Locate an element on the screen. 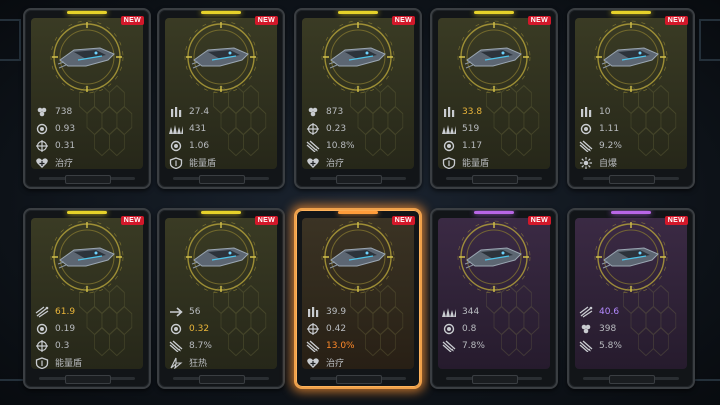  stat-row: 7.8% is located at coordinates (495, 345).